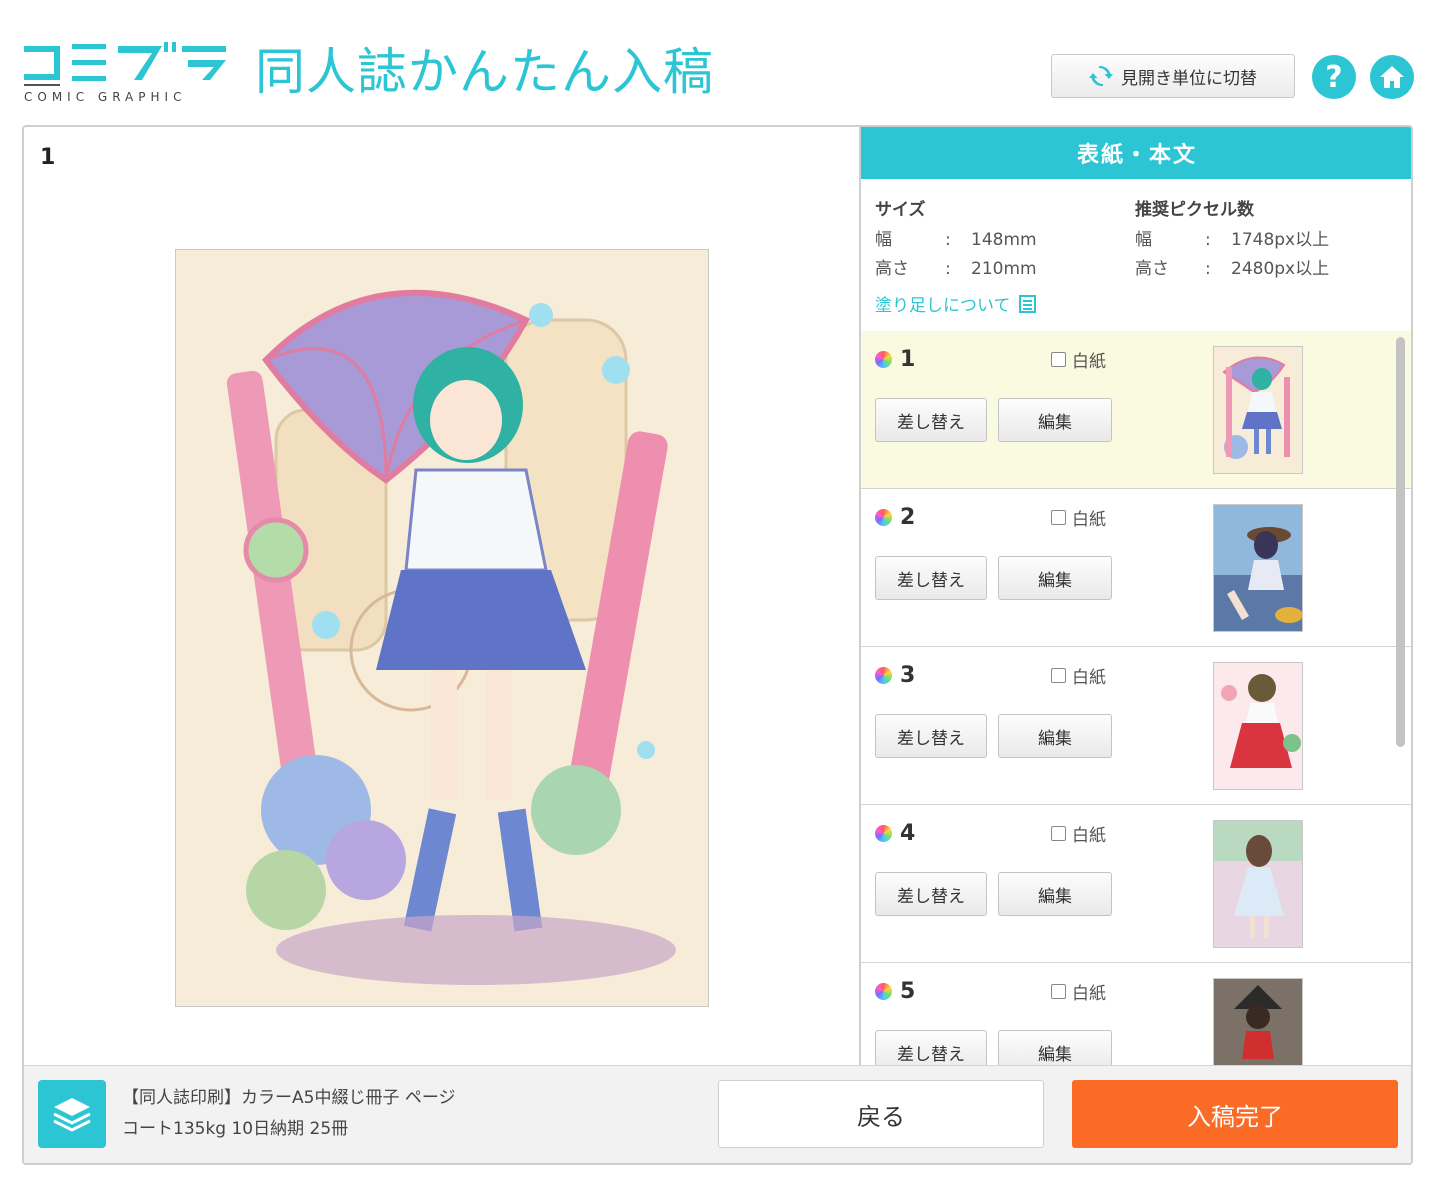 This screenshot has height=1200, width=1440. Describe the element at coordinates (1189, 78) in the screenshot. I see `spread-switch-label: 見開き単位に切替` at that location.